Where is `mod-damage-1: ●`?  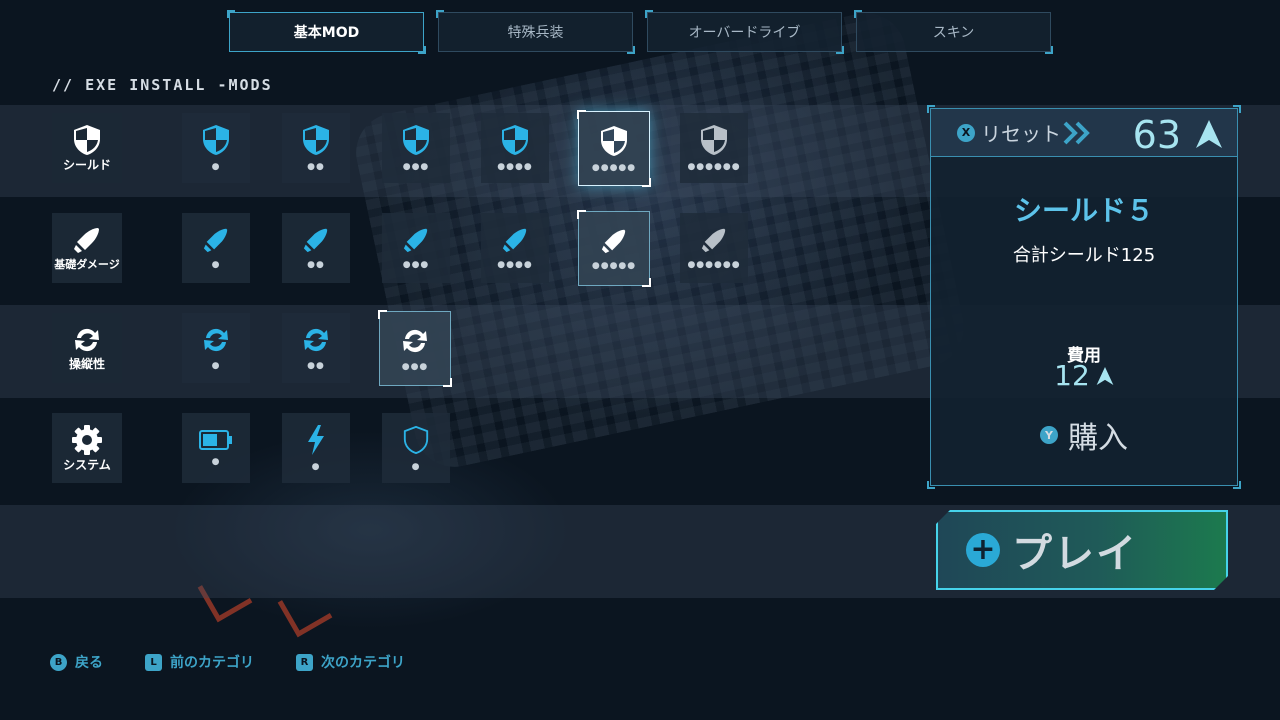 mod-damage-1: ● is located at coordinates (216, 248).